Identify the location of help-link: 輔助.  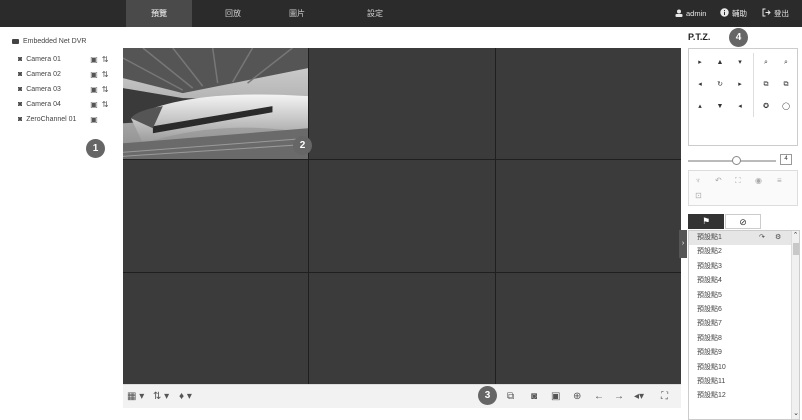
(733, 13).